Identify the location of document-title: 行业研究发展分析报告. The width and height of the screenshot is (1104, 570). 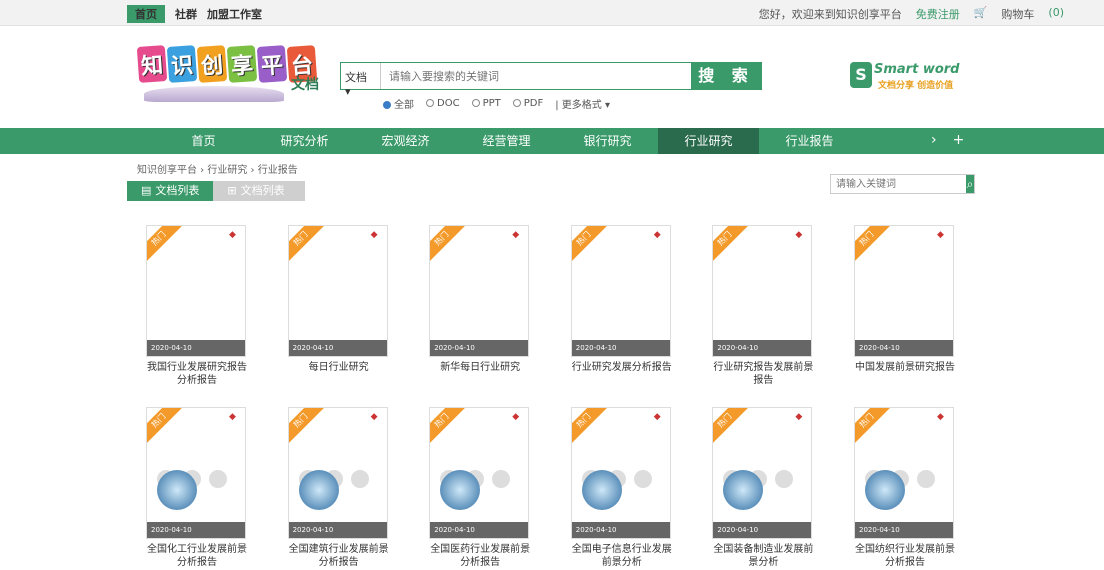
(622, 367).